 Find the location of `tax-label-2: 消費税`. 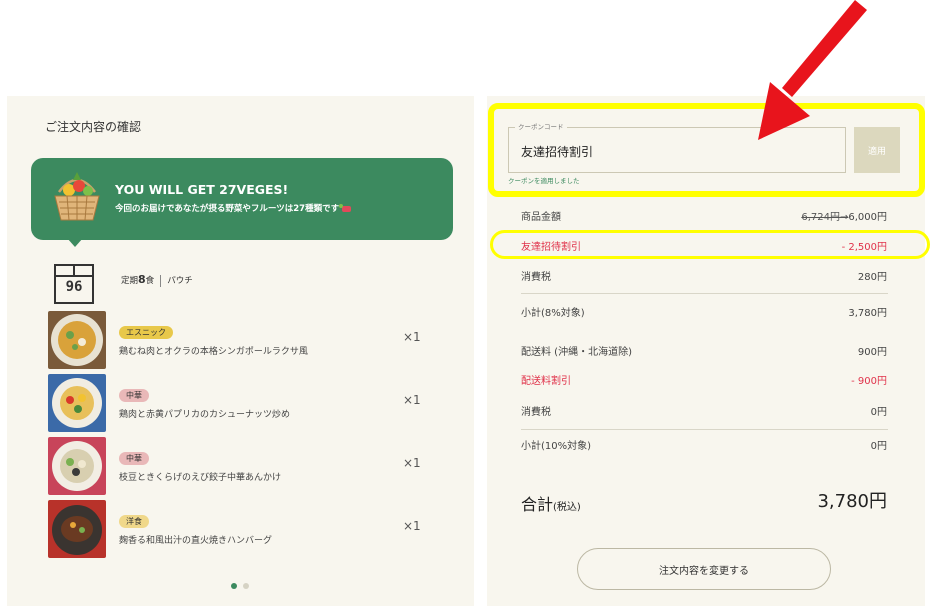

tax-label-2: 消費税 is located at coordinates (536, 412).